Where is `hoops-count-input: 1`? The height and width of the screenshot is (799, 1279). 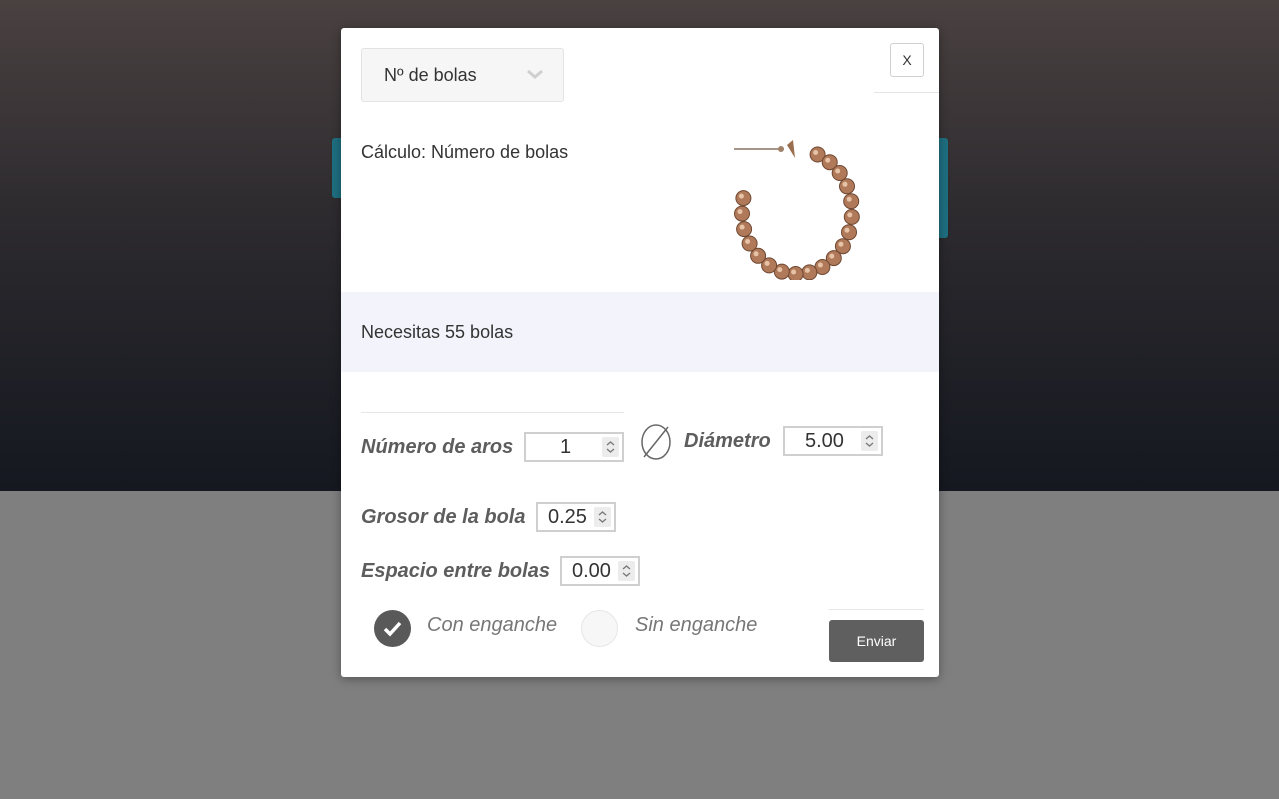 hoops-count-input: 1 is located at coordinates (574, 447).